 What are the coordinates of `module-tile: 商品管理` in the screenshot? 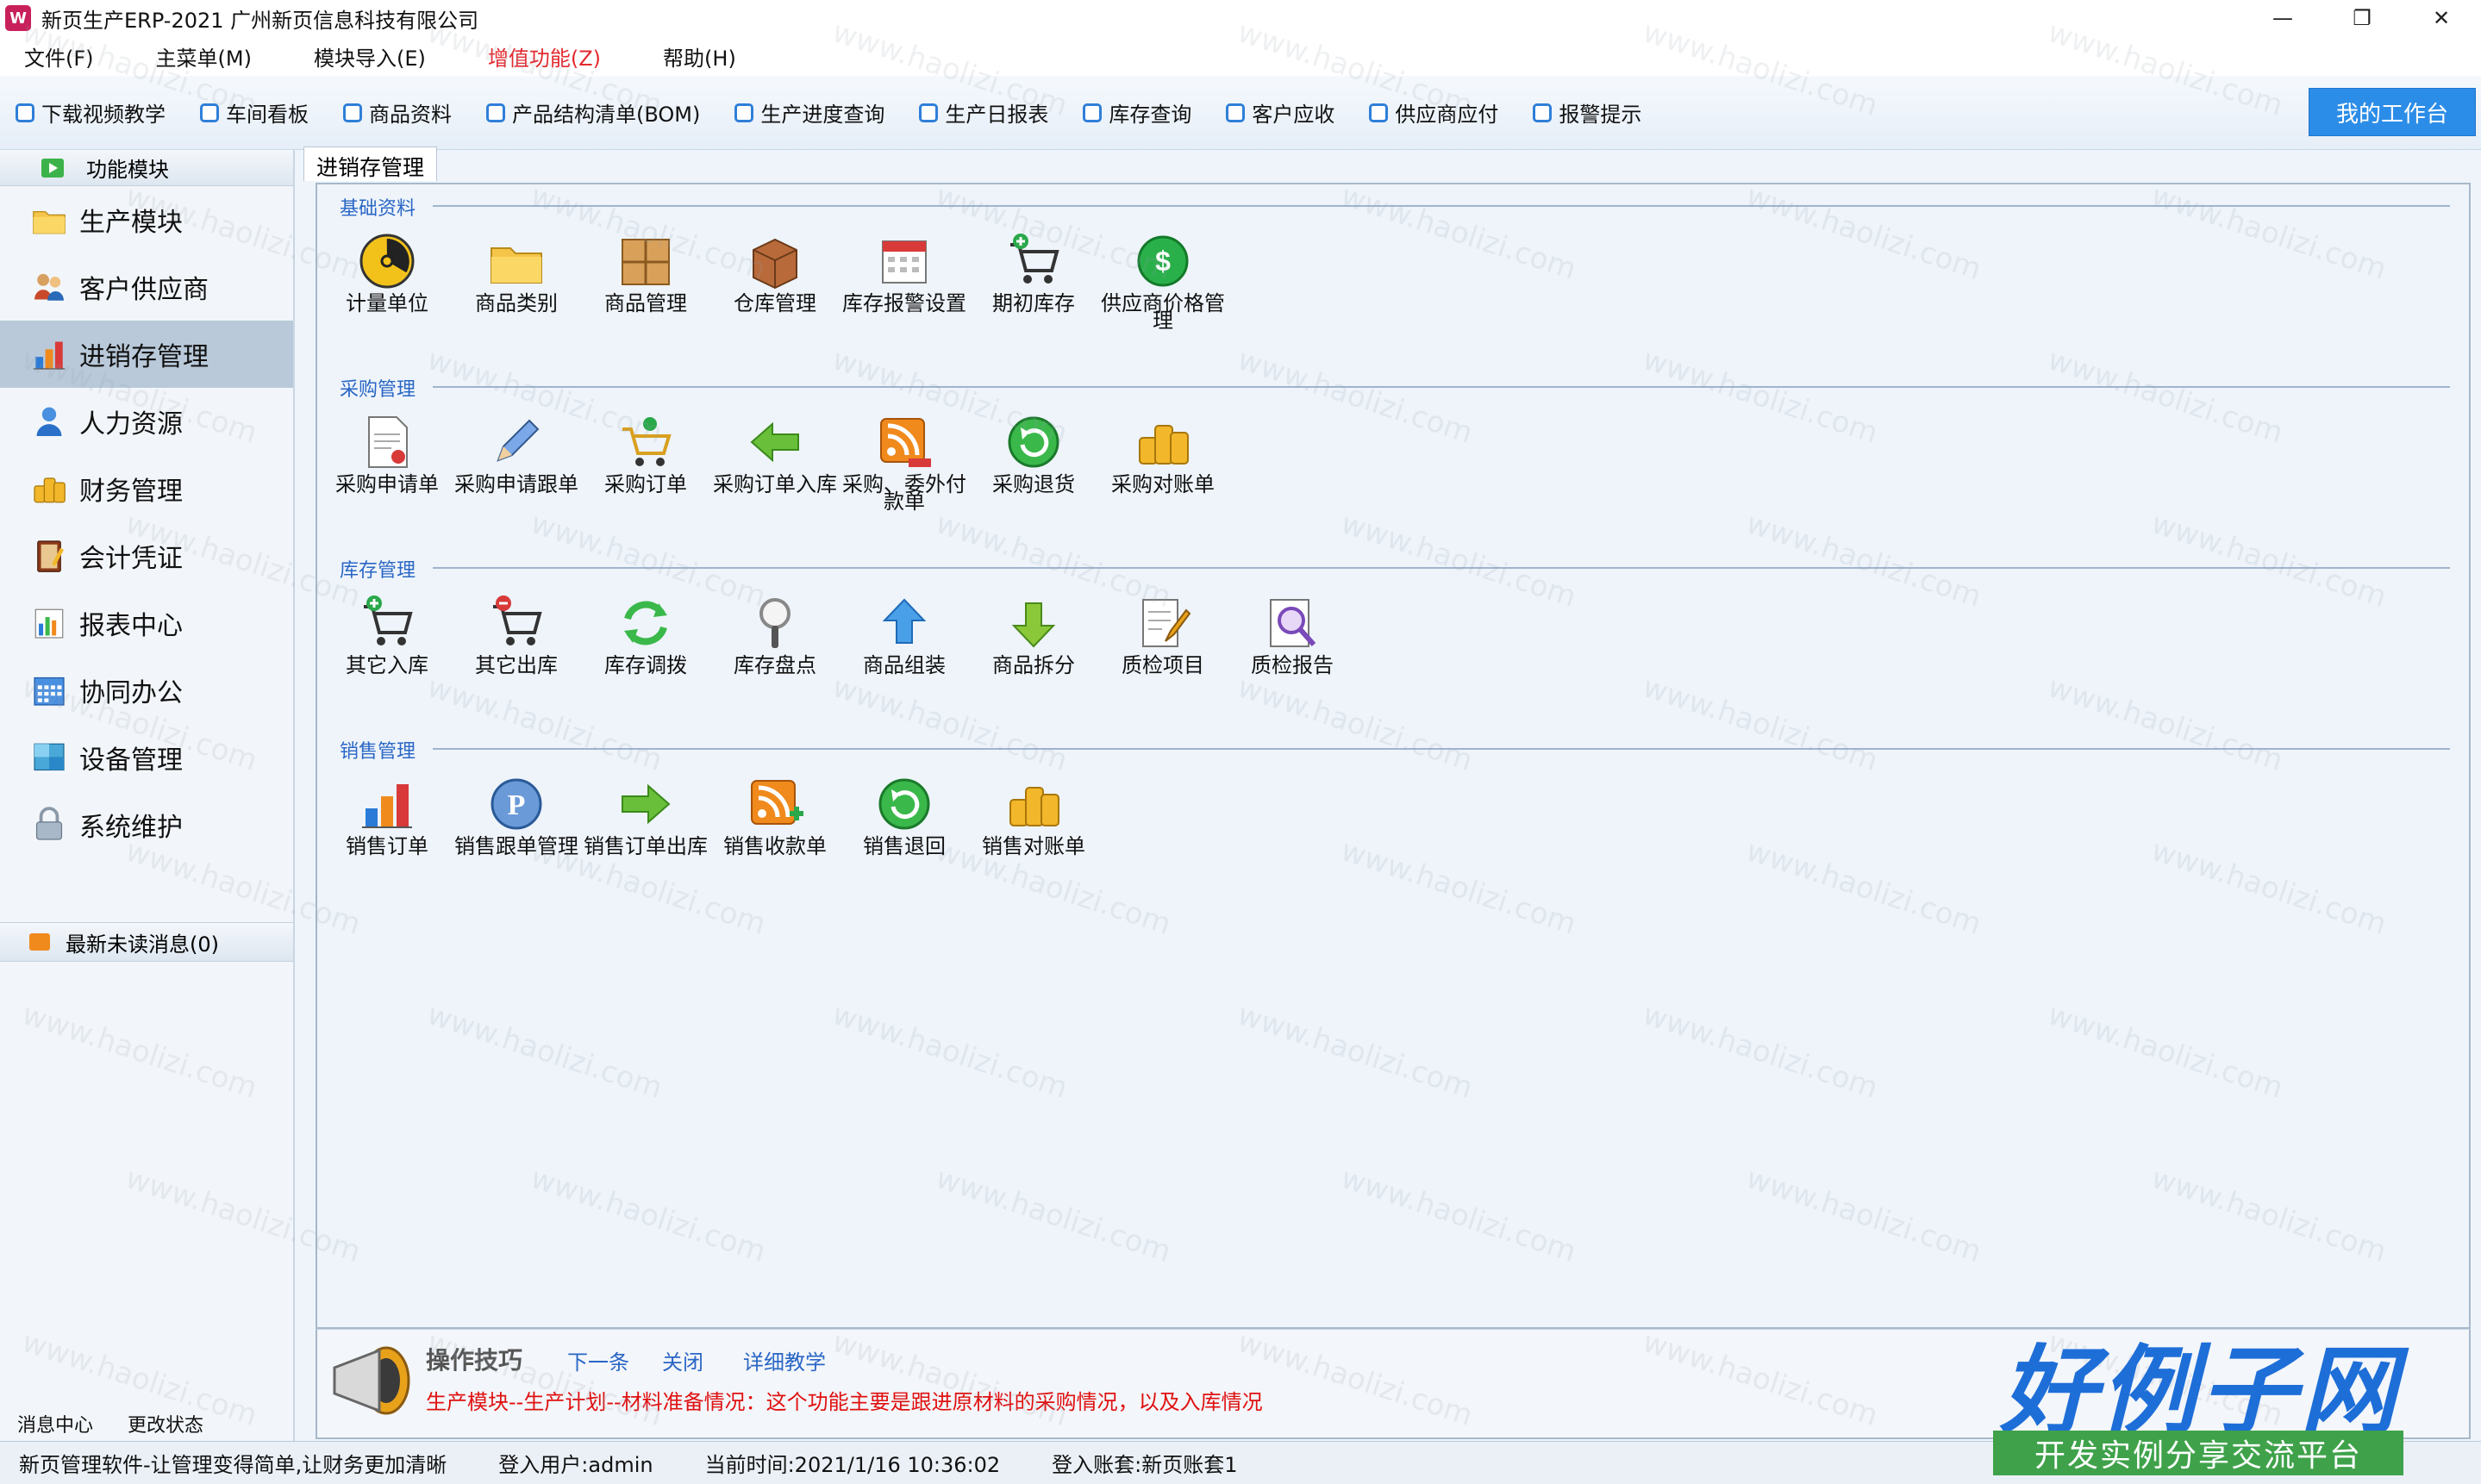 It's located at (645, 291).